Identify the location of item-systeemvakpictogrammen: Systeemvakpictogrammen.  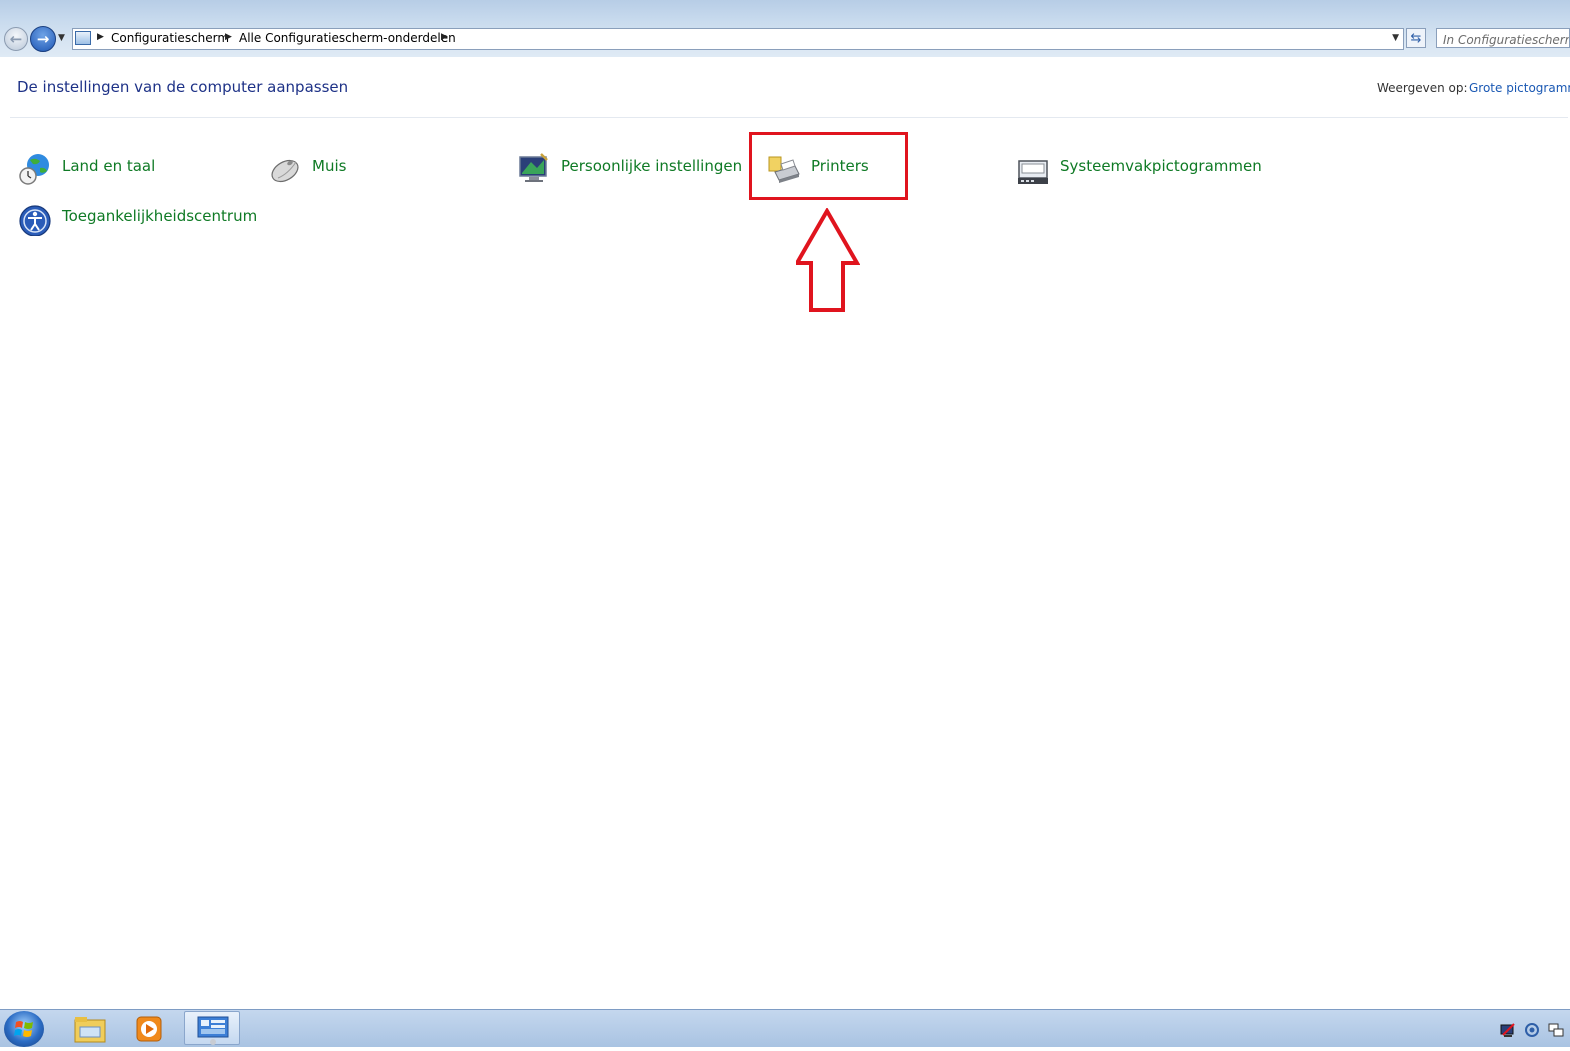
(1139, 168).